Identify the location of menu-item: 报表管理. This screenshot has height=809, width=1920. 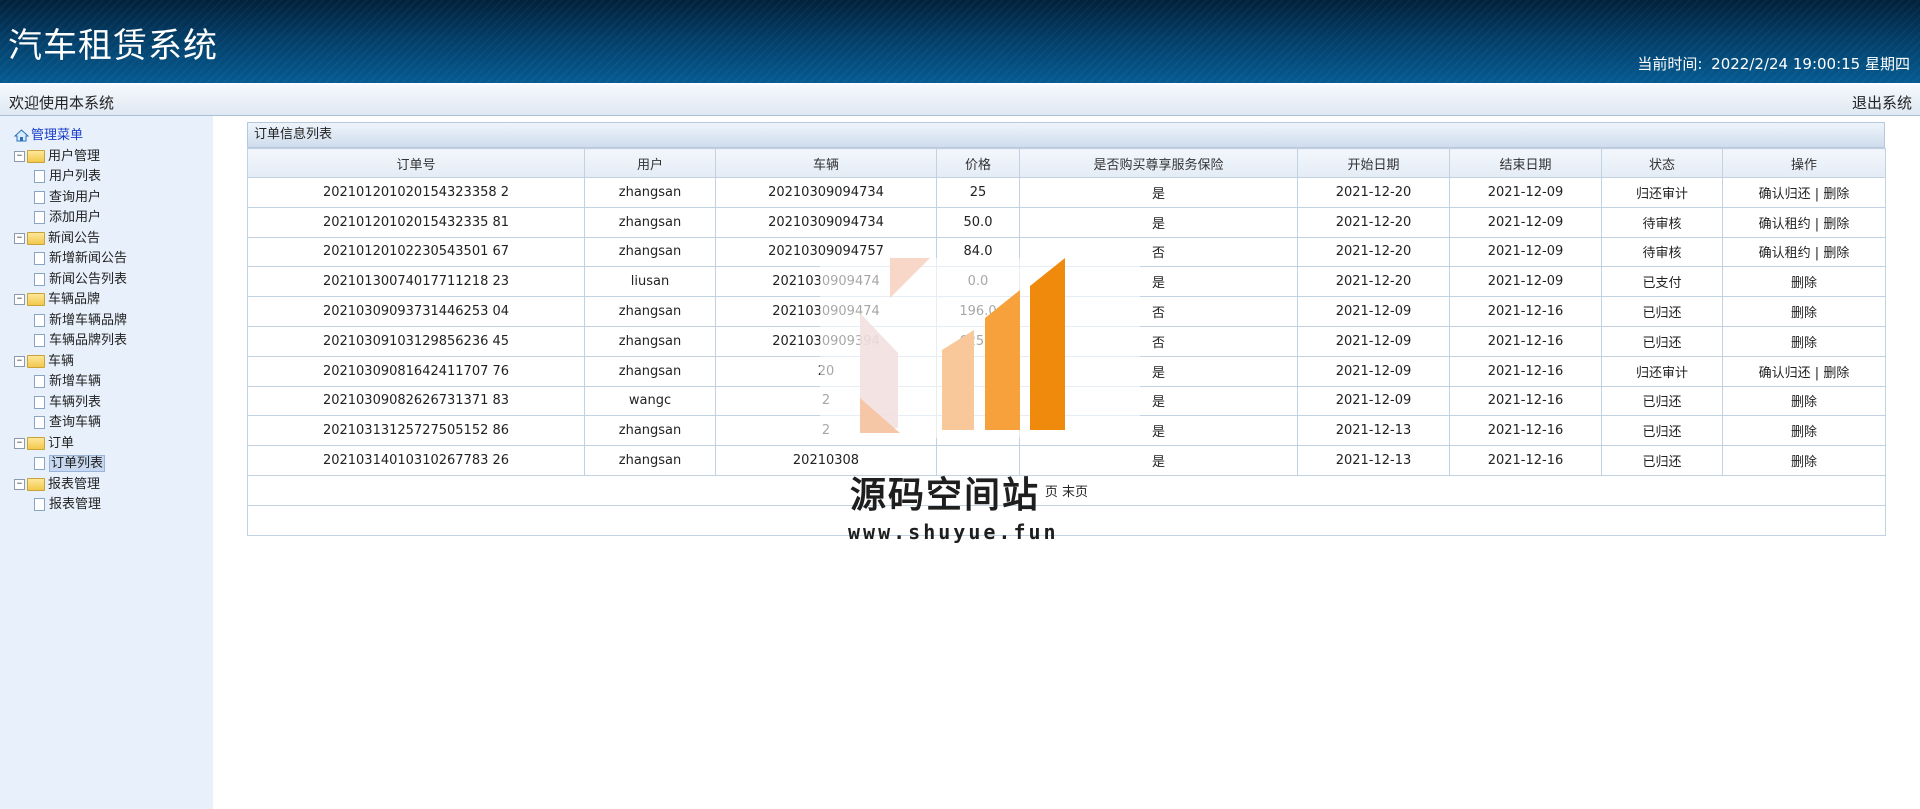
(70, 505).